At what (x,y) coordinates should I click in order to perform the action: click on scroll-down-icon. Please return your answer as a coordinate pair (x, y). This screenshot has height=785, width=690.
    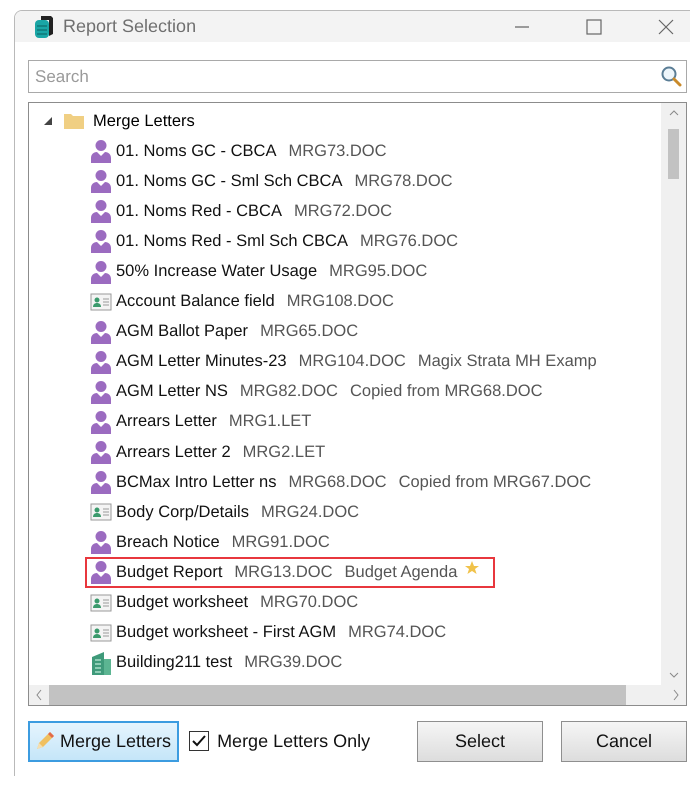
    Looking at the image, I should click on (673, 675).